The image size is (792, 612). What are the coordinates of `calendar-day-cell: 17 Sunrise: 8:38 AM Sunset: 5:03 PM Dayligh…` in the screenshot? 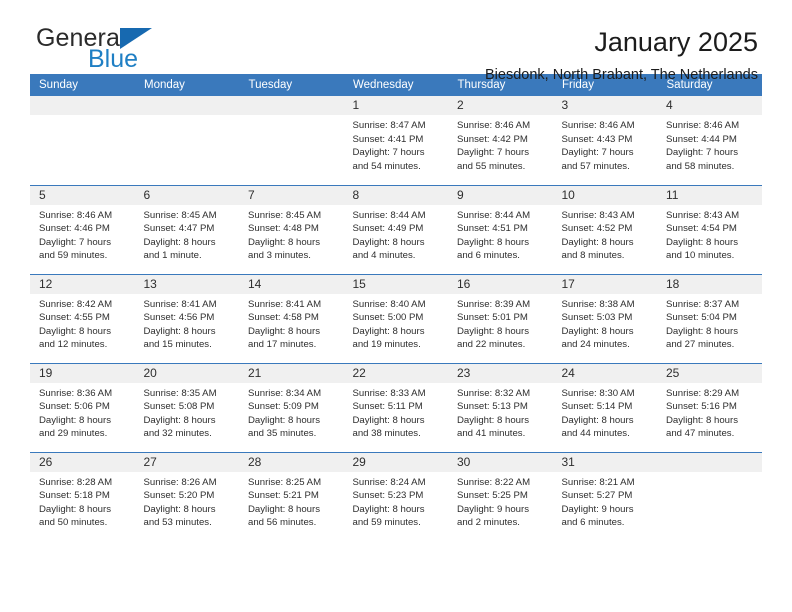 It's located at (604, 318).